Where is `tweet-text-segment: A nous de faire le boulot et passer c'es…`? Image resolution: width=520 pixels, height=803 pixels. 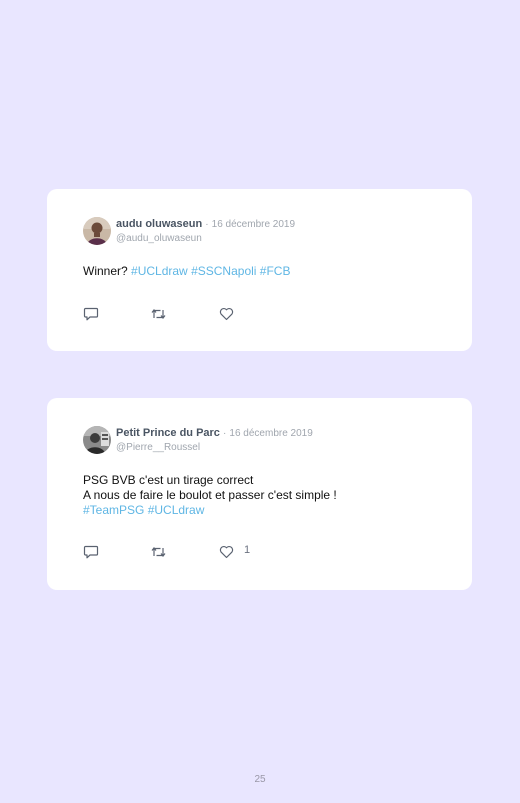 tweet-text-segment: A nous de faire le boulot et passer c'es… is located at coordinates (210, 495).